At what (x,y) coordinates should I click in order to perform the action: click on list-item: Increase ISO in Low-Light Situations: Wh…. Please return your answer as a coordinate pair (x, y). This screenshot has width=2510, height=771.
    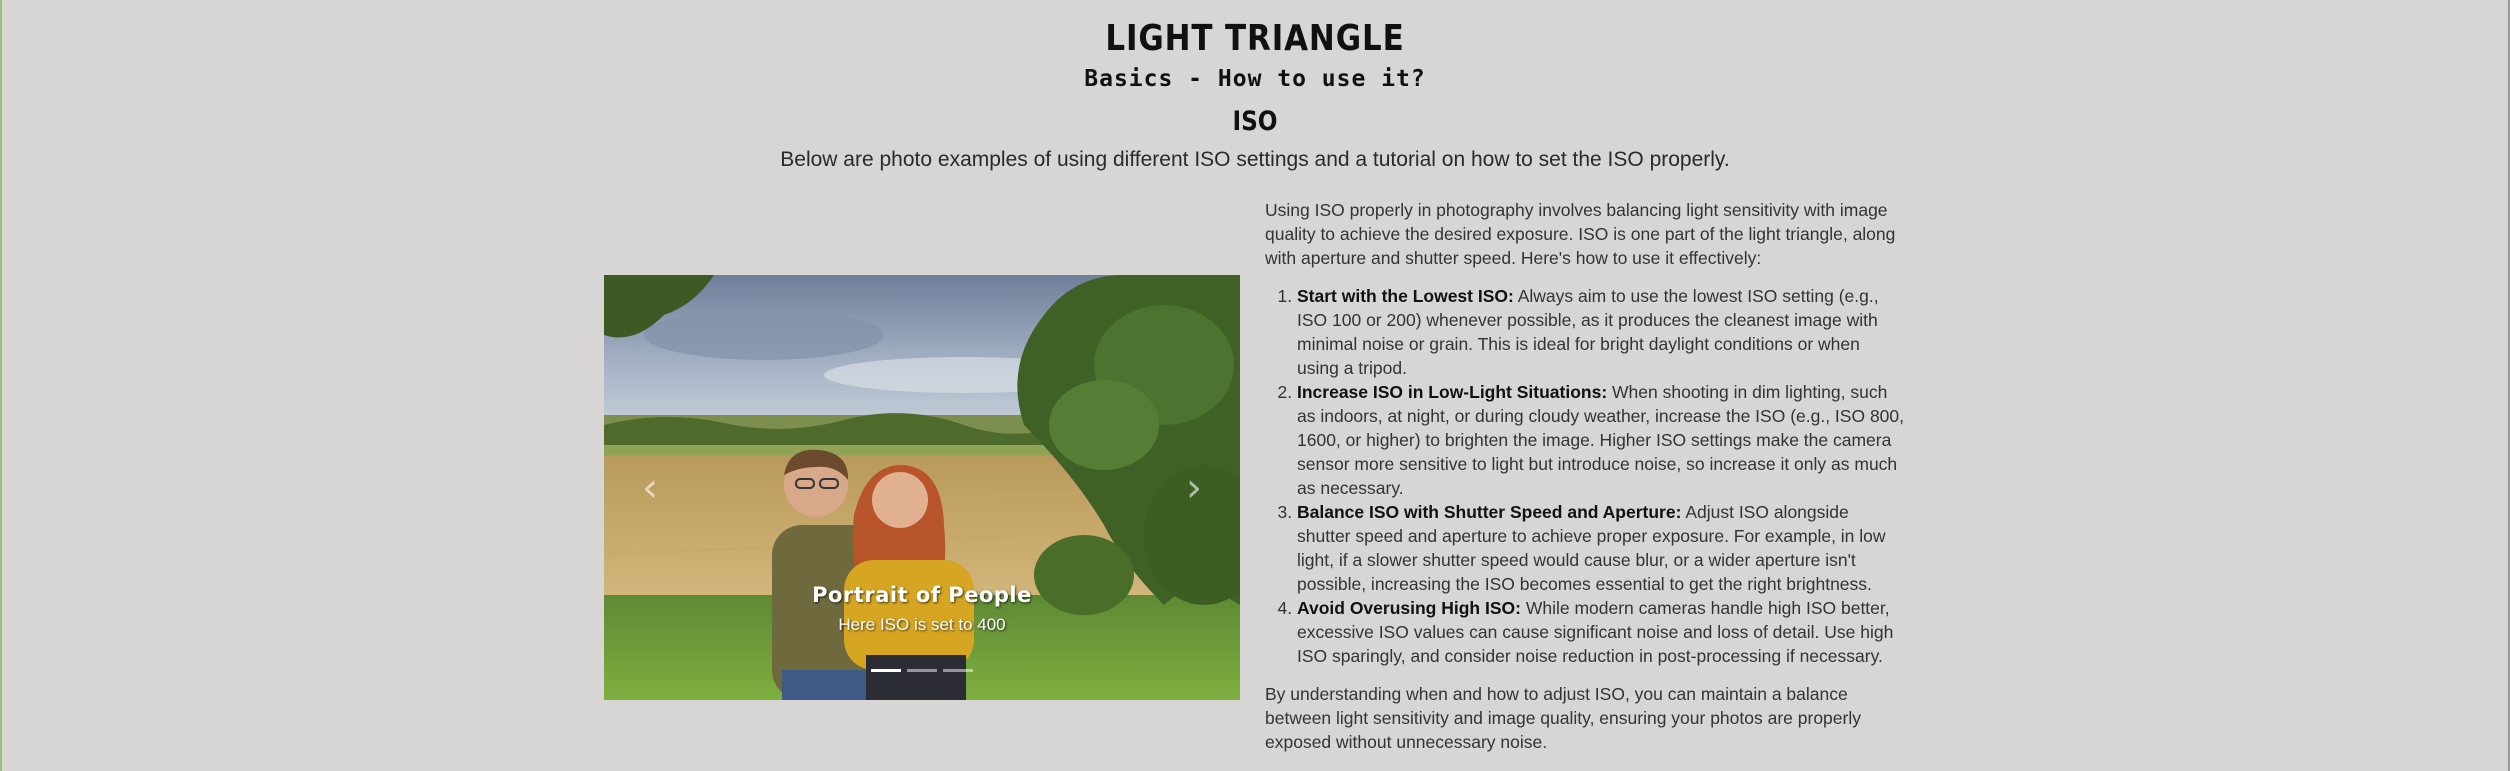
    Looking at the image, I should click on (1601, 440).